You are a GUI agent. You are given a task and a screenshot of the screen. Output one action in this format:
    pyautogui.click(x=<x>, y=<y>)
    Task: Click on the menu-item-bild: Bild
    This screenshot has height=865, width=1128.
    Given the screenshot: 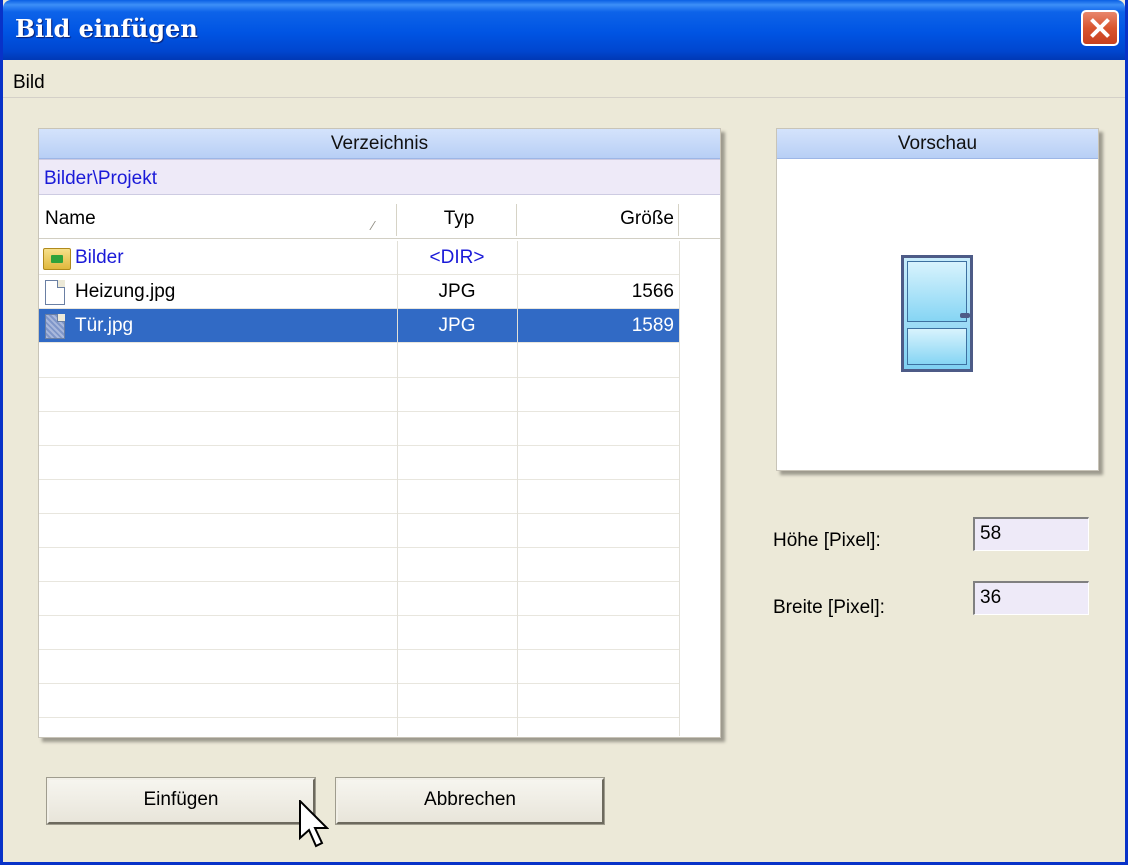 What is the action you would take?
    pyautogui.click(x=29, y=83)
    